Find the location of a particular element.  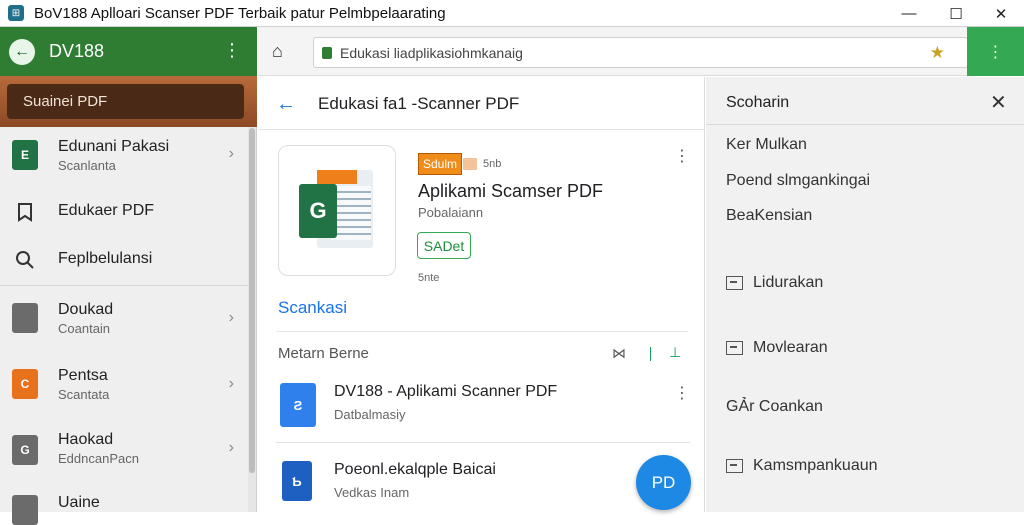

sort-icon: ⊥ is located at coordinates (675, 352).